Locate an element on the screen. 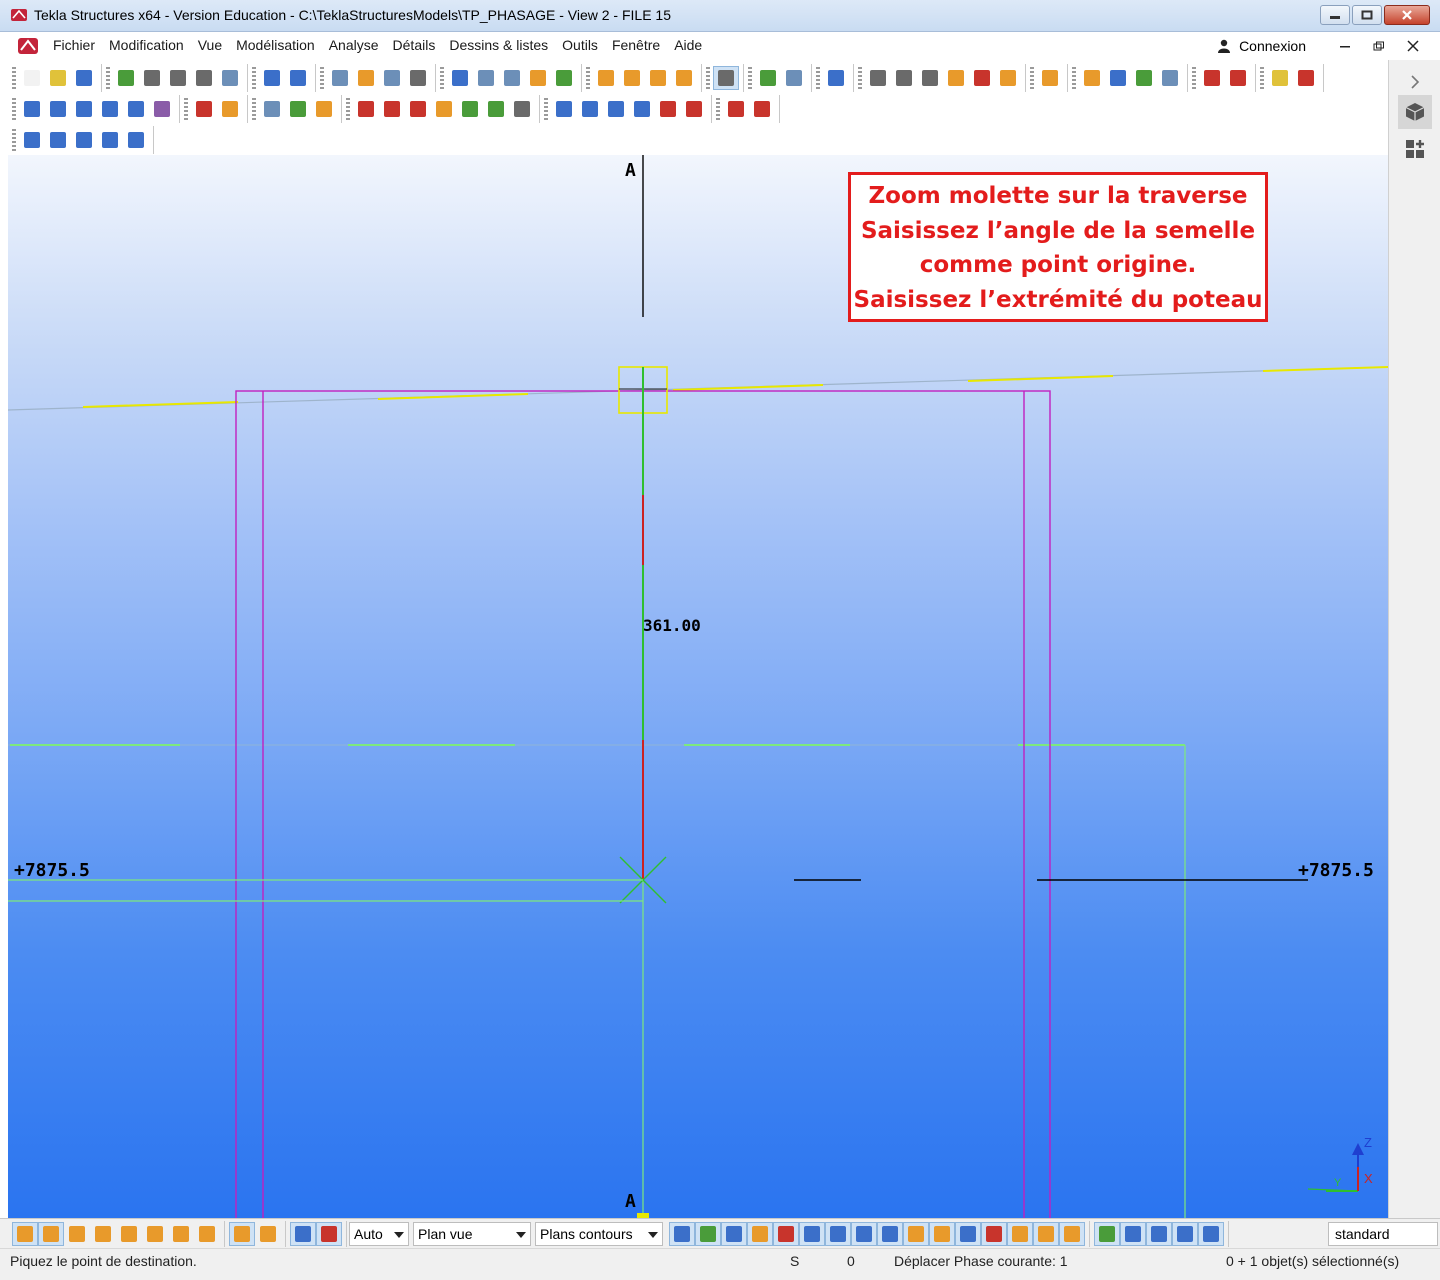 The image size is (1440, 1280). menu-item: Dessins & listes is located at coordinates (498, 45).